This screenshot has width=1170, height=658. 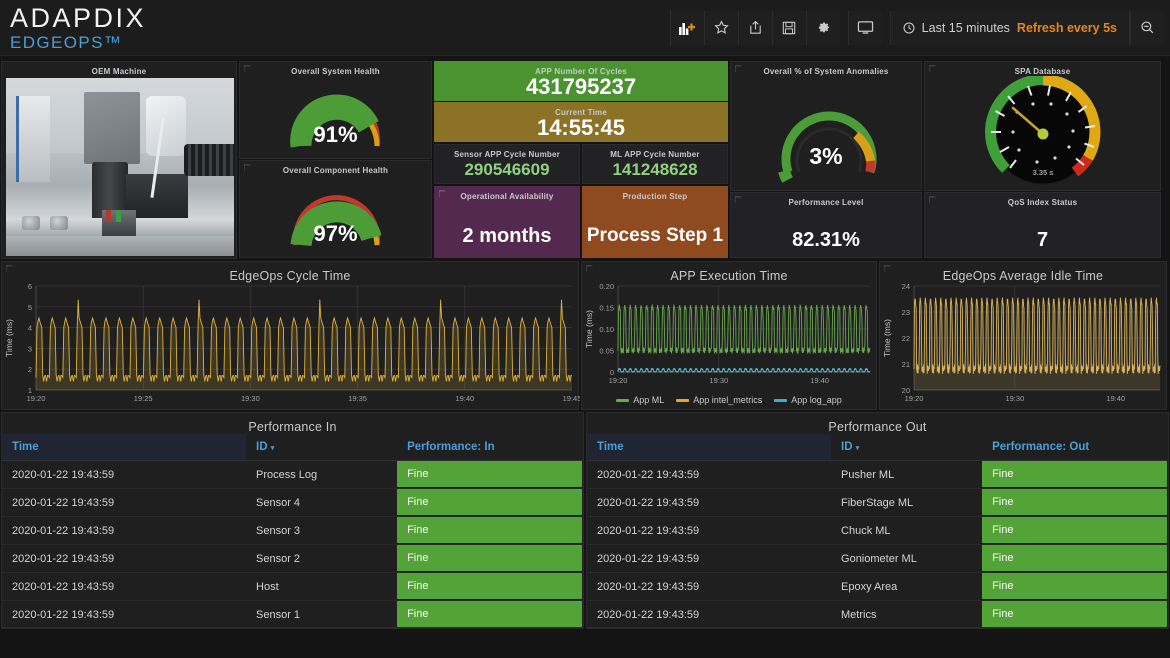 What do you see at coordinates (864, 27) in the screenshot?
I see `tv-mode-button` at bounding box center [864, 27].